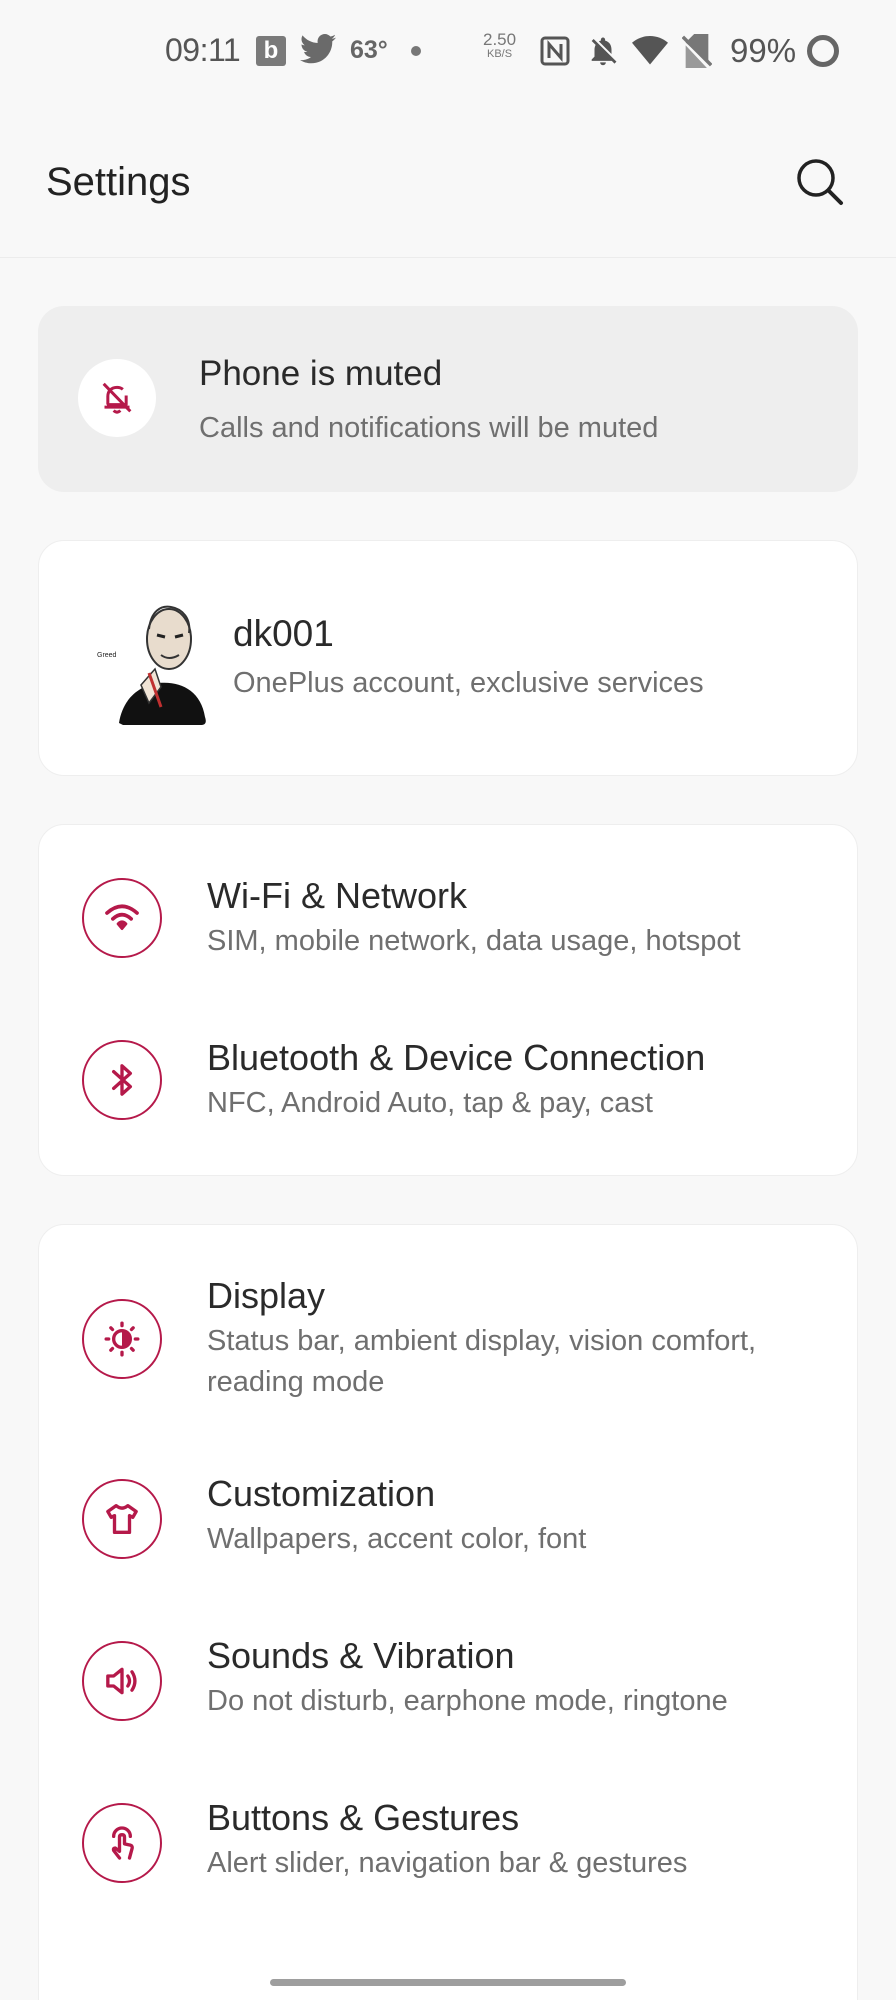  What do you see at coordinates (430, 1103) in the screenshot?
I see `settings-item-subtitle: NFC, Android Auto, tap & pay, cast` at bounding box center [430, 1103].